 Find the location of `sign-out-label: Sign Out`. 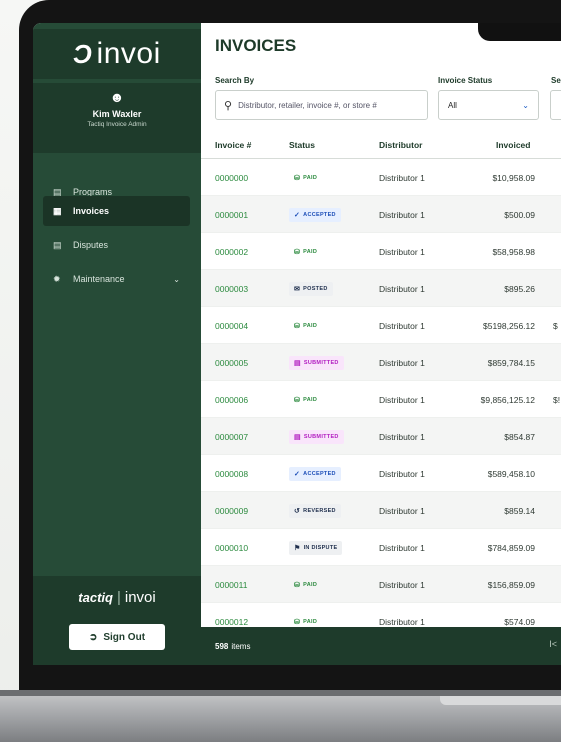

sign-out-label: Sign Out is located at coordinates (124, 637).